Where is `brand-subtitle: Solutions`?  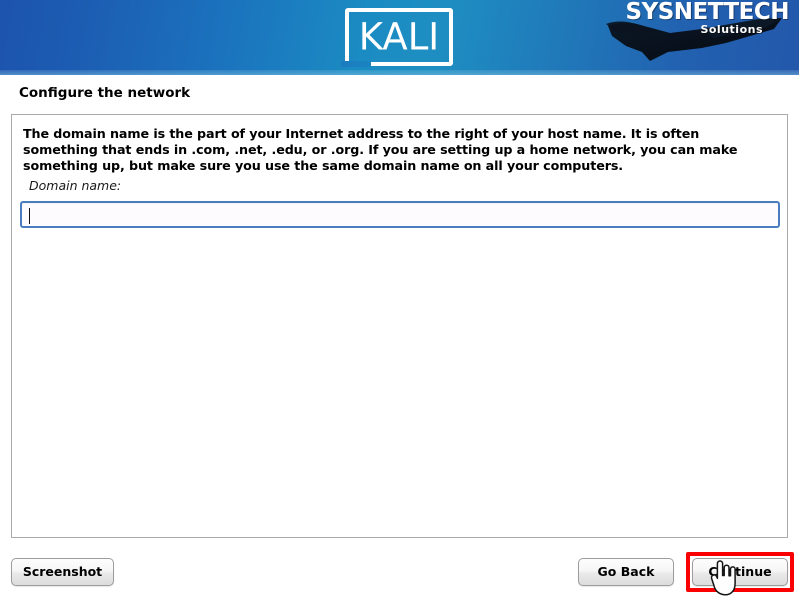
brand-subtitle: Solutions is located at coordinates (731, 29).